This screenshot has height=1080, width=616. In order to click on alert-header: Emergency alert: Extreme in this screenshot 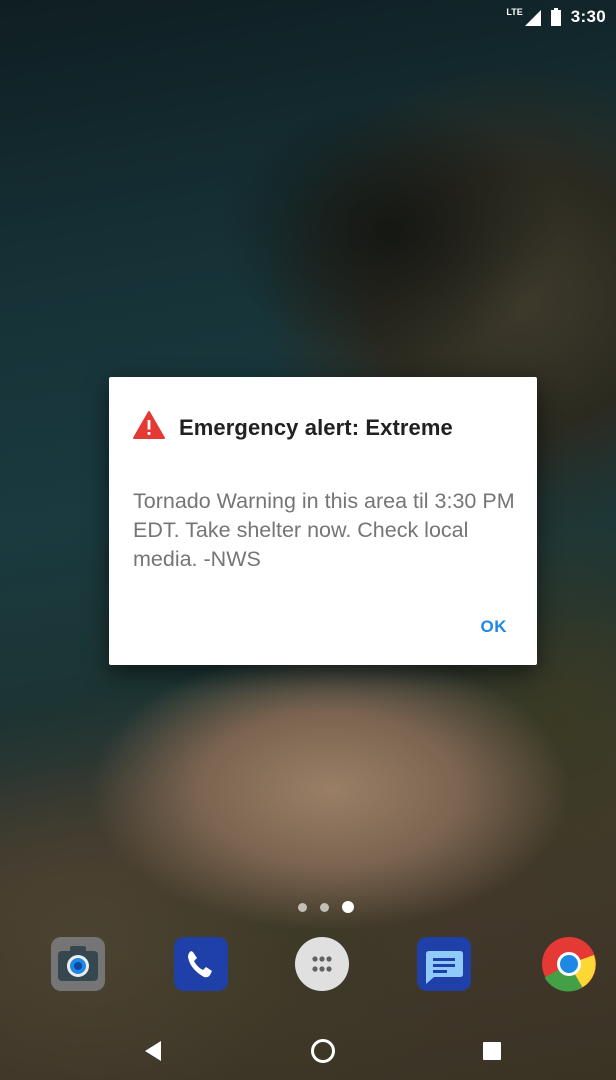, I will do `click(293, 427)`.